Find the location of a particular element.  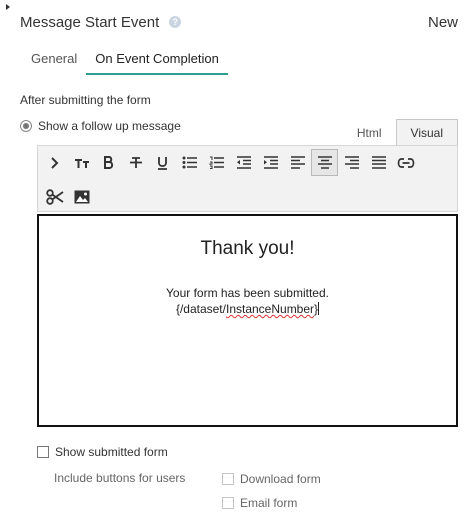

variable-name: InstanceNumber is located at coordinates (270, 309).